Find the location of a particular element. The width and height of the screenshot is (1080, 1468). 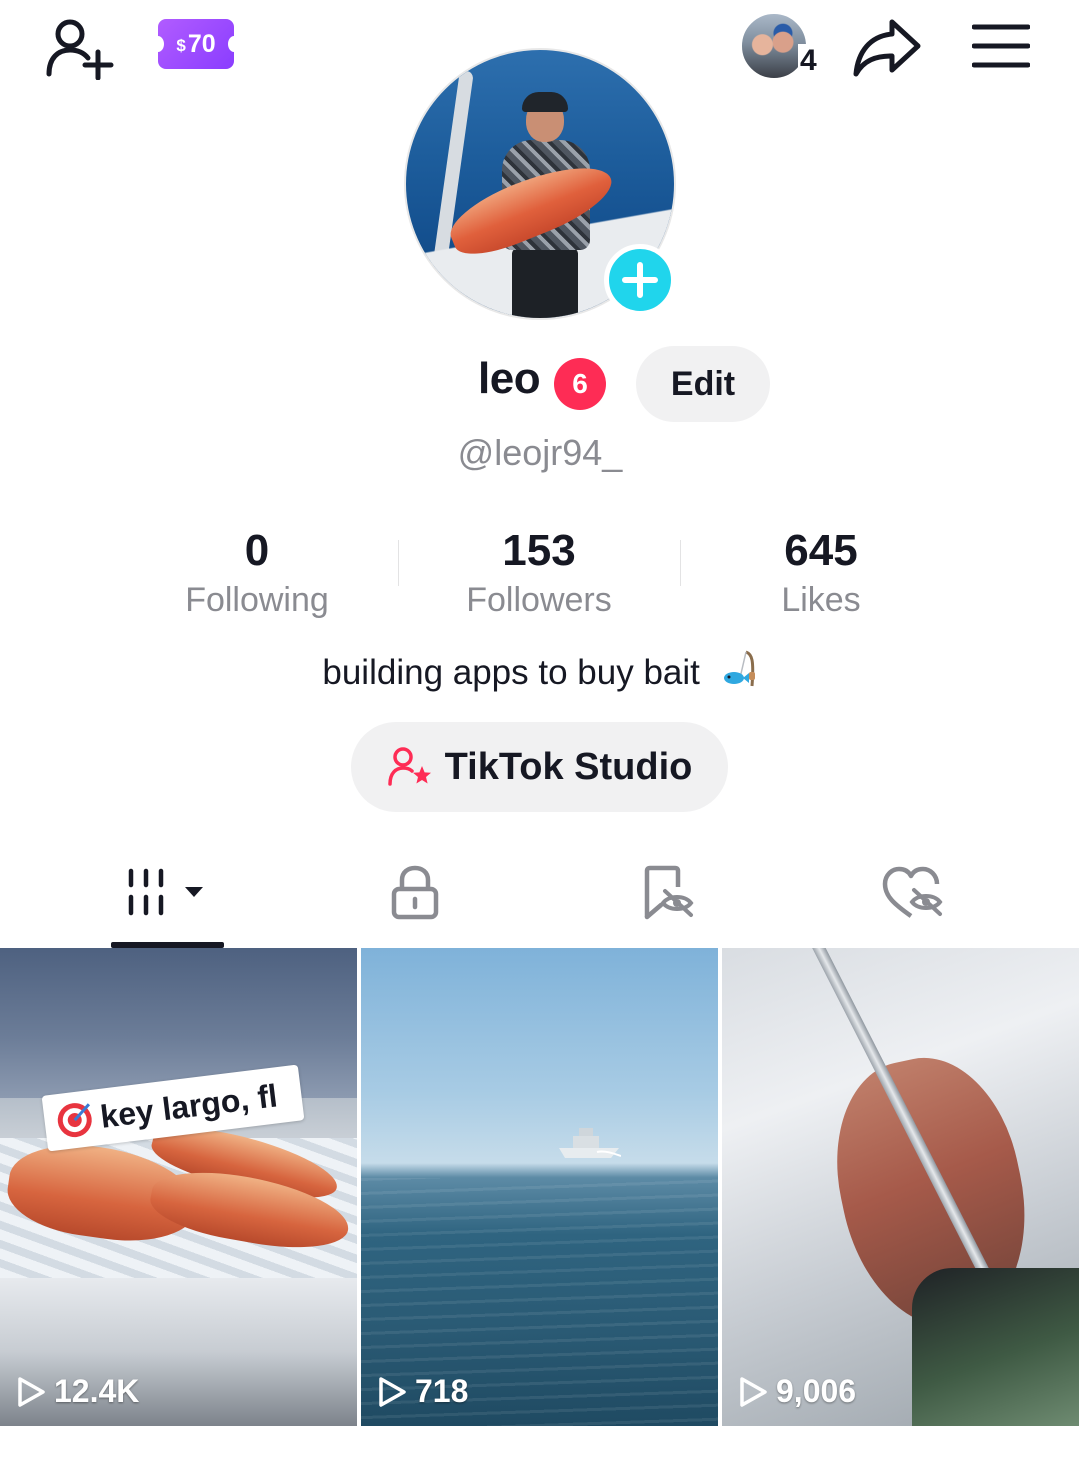

stat-label: Followers is located at coordinates (539, 600).